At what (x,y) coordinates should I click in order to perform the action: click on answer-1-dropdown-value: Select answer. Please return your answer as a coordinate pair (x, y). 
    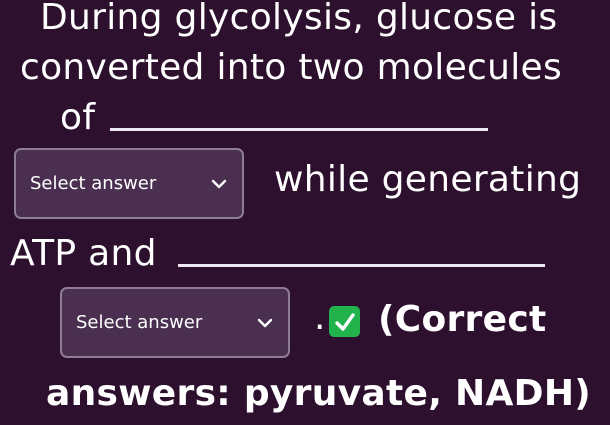
    Looking at the image, I should click on (93, 183).